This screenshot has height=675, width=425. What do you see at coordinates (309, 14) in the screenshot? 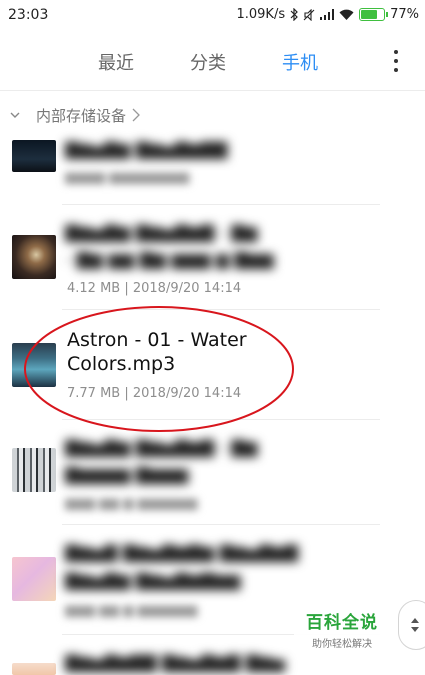
I see `mute-icon` at bounding box center [309, 14].